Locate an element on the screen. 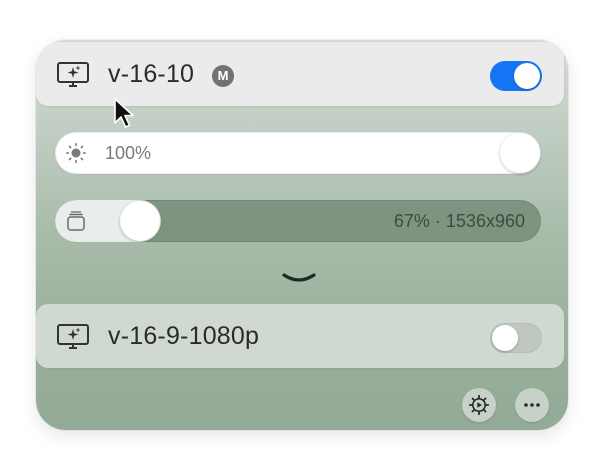 This screenshot has width=604, height=466. main-display-badge: M is located at coordinates (223, 76).